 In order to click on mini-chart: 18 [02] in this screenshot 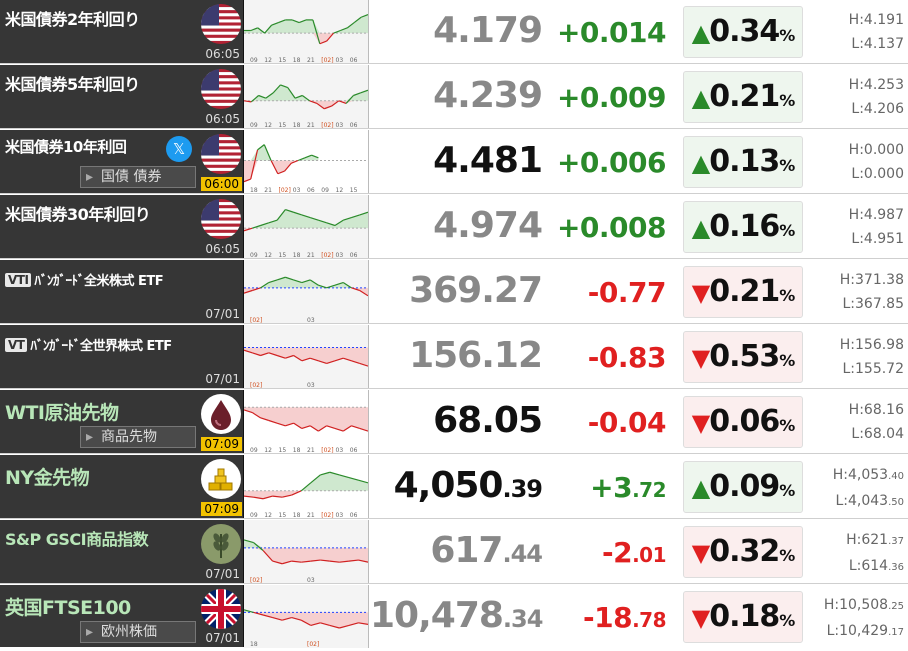, I will do `click(306, 616)`.